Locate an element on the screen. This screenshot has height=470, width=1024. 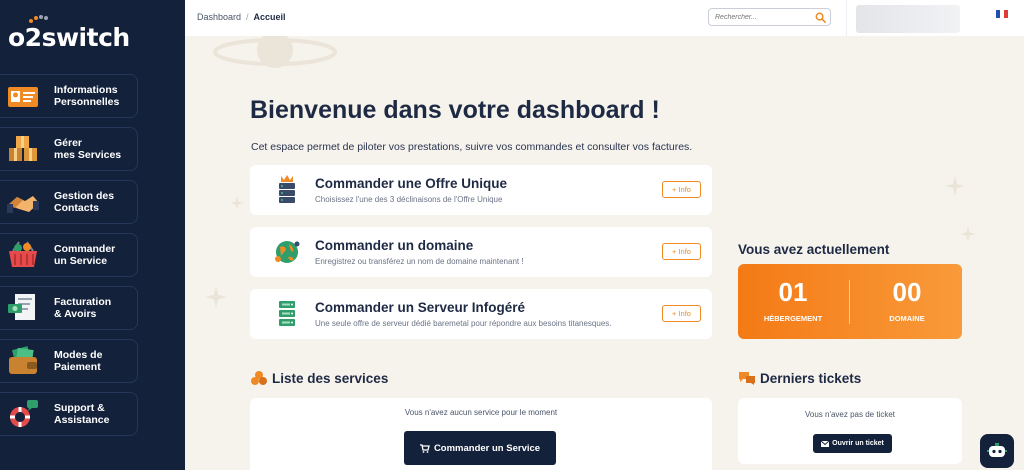
order-service-button: Commander un Service is located at coordinates (480, 448).